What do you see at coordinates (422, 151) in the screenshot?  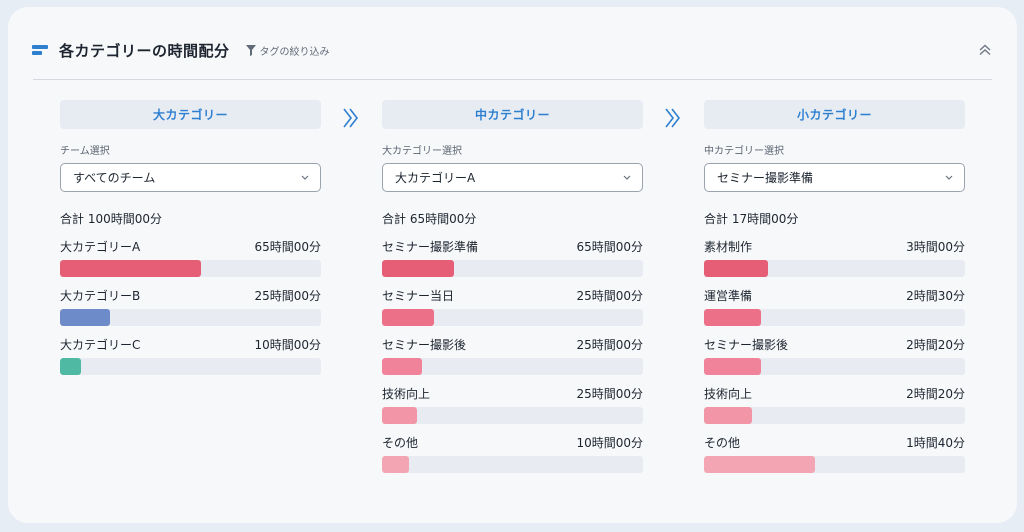 I see `select-label: 大カテゴリー選択` at bounding box center [422, 151].